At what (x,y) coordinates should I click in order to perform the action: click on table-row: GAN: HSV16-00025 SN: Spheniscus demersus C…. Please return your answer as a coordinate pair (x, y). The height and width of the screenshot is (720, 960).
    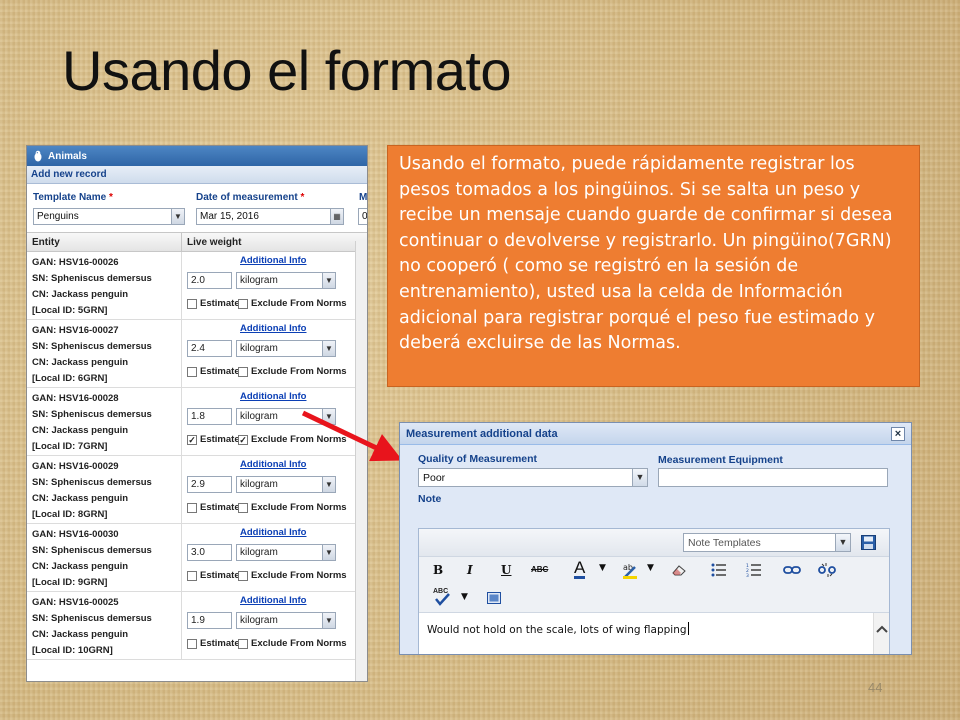
    Looking at the image, I should click on (197, 626).